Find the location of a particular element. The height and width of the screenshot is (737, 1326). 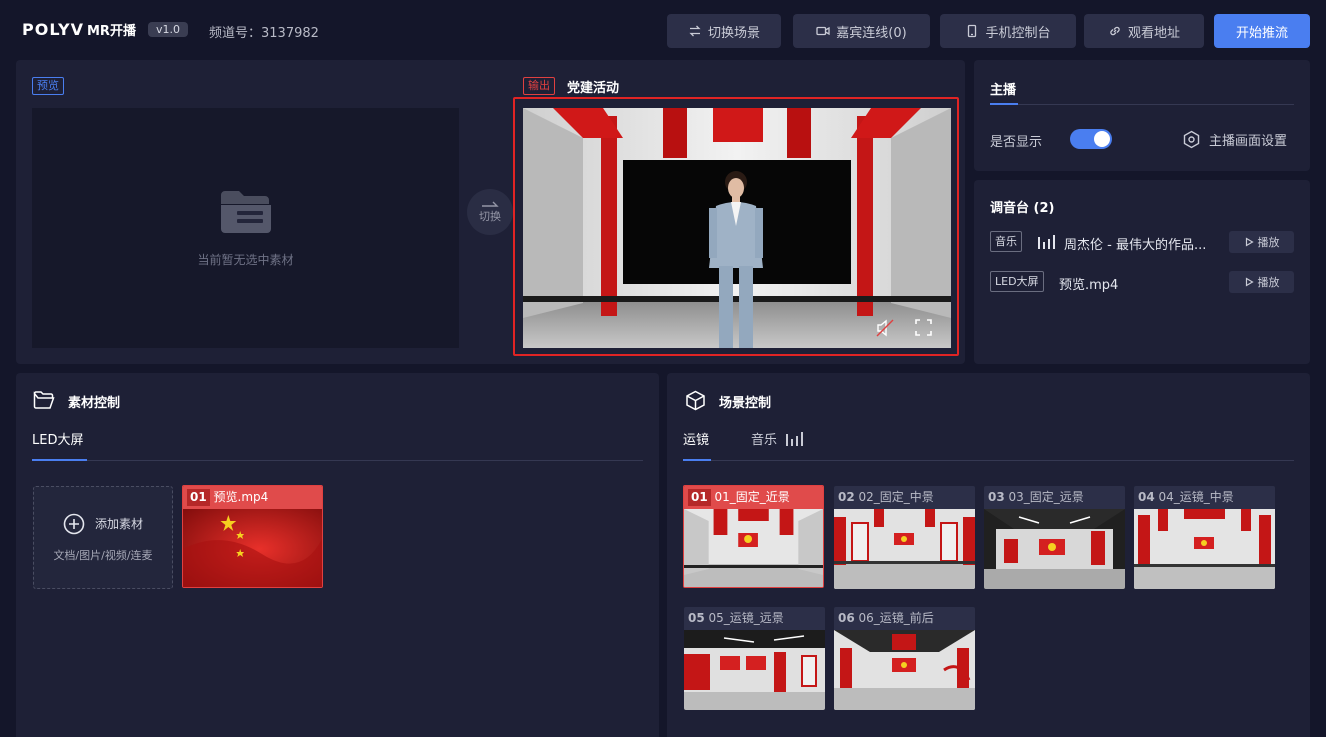

start-stream-label: 开始推流 is located at coordinates (1261, 33).